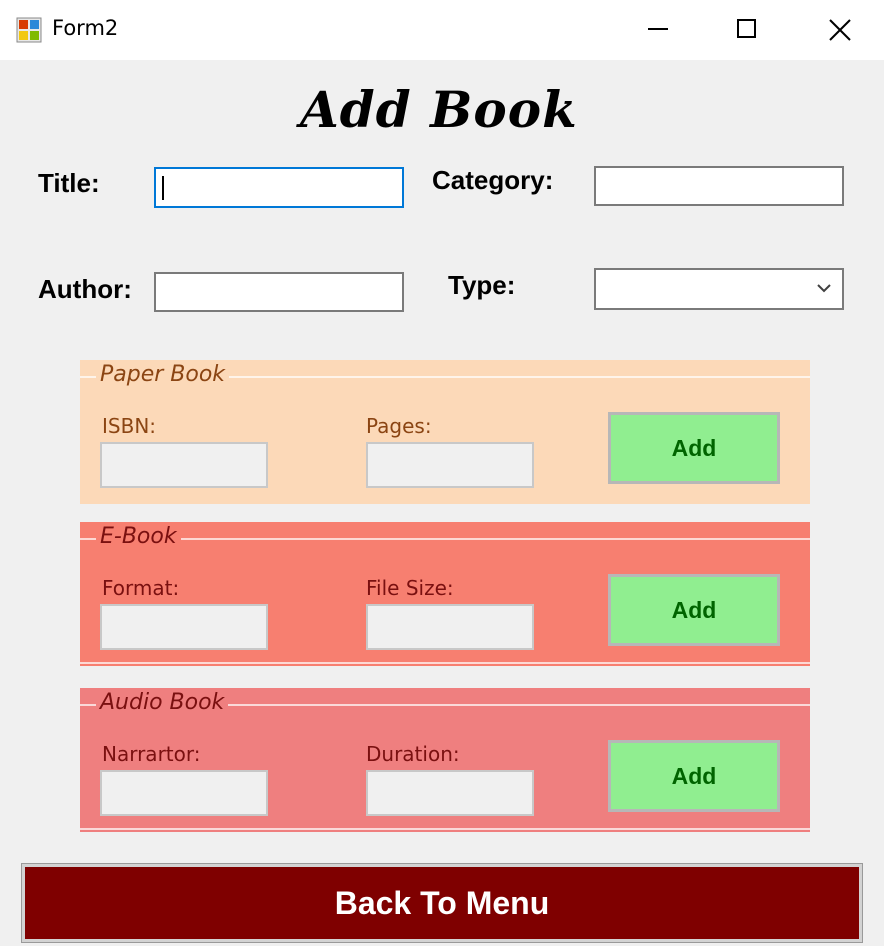 This screenshot has width=884, height=946. I want to click on duration-label: Duration:, so click(413, 754).